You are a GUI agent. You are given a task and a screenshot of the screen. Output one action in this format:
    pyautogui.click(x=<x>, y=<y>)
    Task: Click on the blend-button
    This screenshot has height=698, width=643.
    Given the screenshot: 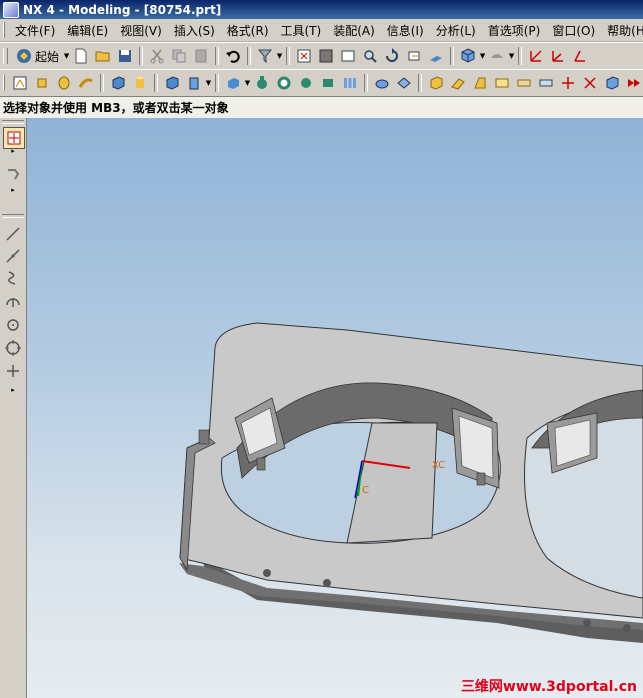 What is the action you would take?
    pyautogui.click(x=382, y=83)
    